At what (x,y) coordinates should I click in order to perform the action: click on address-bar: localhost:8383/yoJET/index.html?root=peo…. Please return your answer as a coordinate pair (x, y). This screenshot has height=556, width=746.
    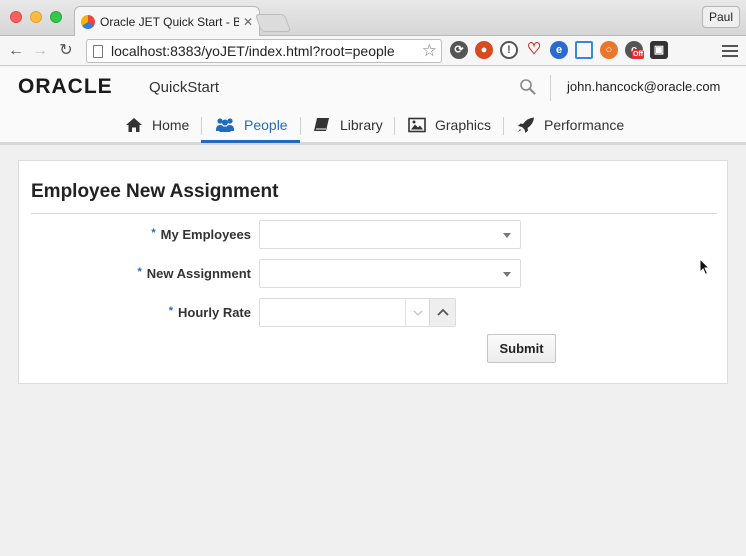
    Looking at the image, I should click on (264, 51).